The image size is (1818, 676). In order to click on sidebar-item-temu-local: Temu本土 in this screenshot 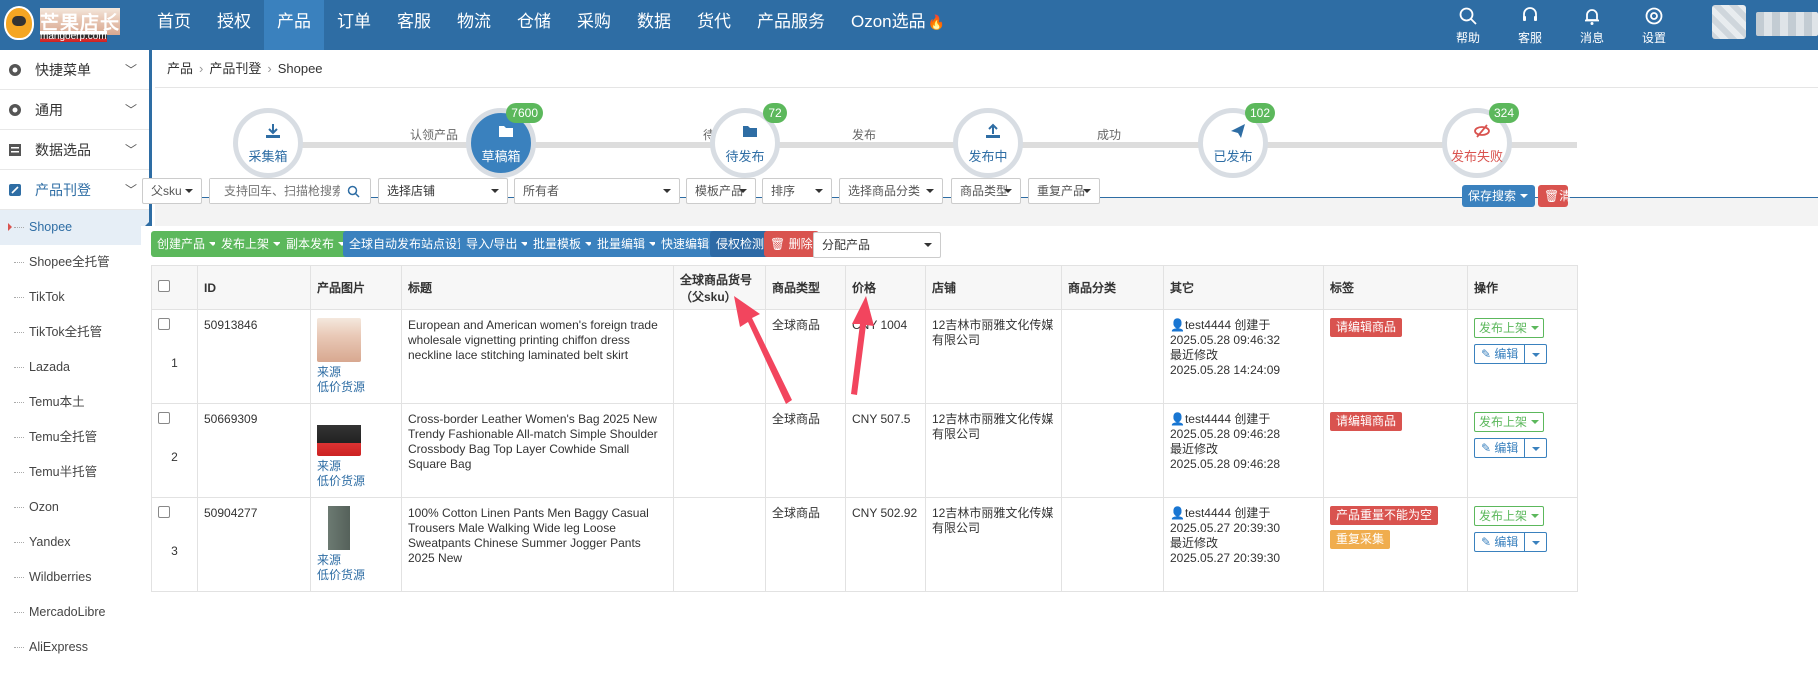, I will do `click(74, 402)`.